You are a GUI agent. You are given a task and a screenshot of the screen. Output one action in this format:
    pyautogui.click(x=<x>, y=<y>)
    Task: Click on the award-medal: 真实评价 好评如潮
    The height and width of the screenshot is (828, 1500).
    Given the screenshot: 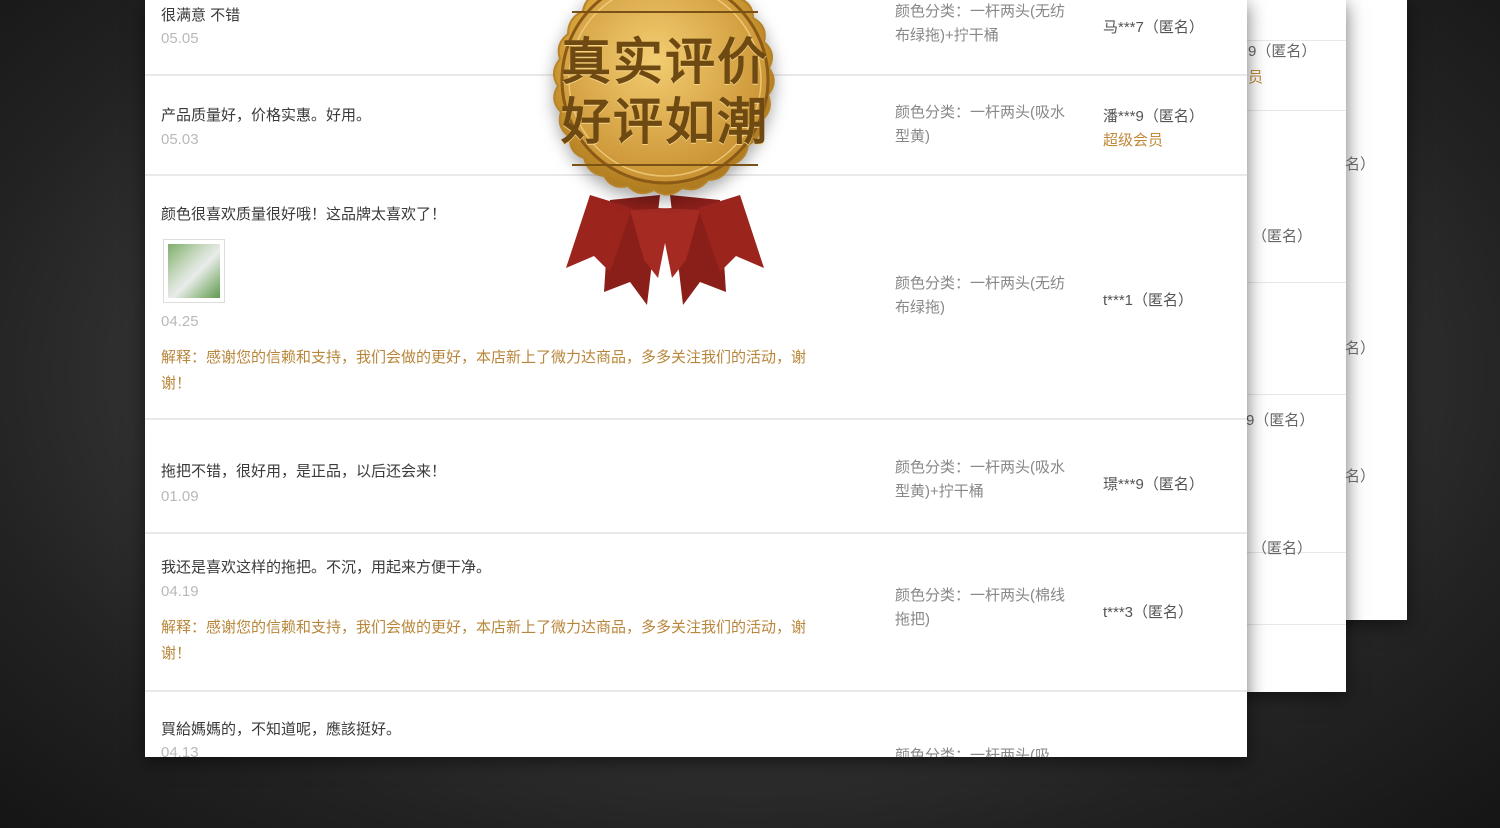 What is the action you would take?
    pyautogui.click(x=665, y=160)
    